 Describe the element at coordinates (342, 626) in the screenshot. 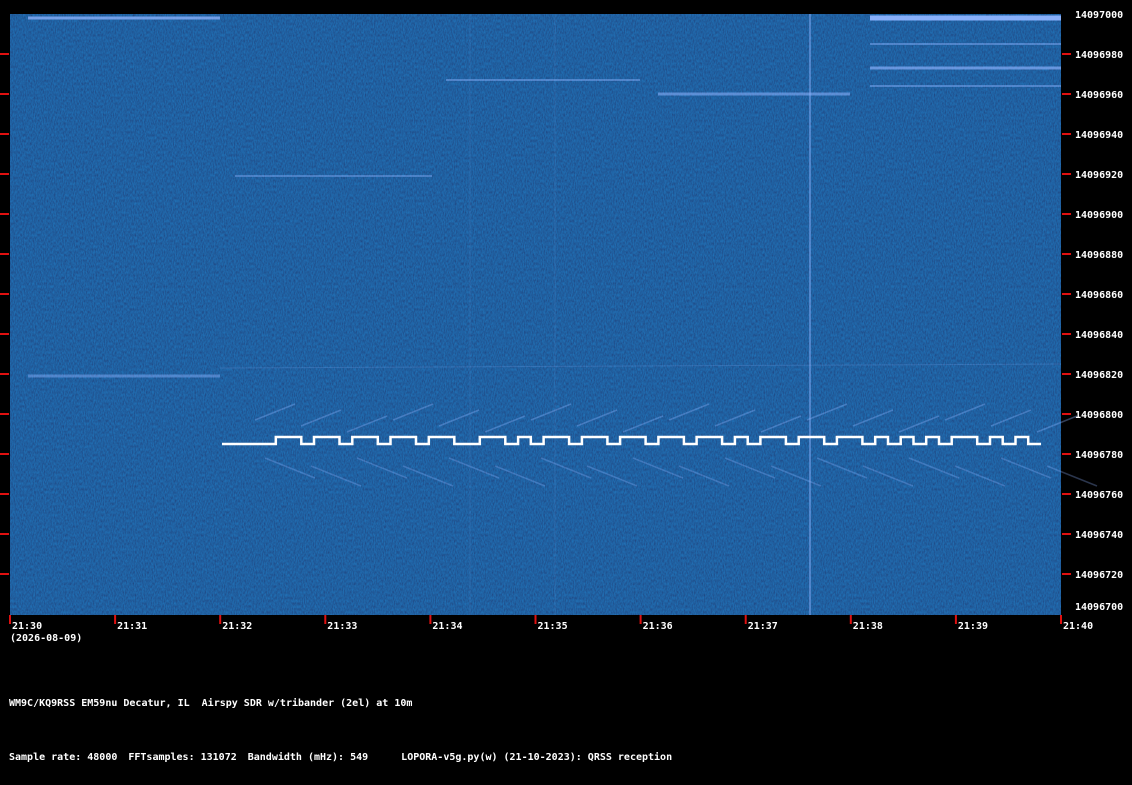

I see `time-label: 21:33` at that location.